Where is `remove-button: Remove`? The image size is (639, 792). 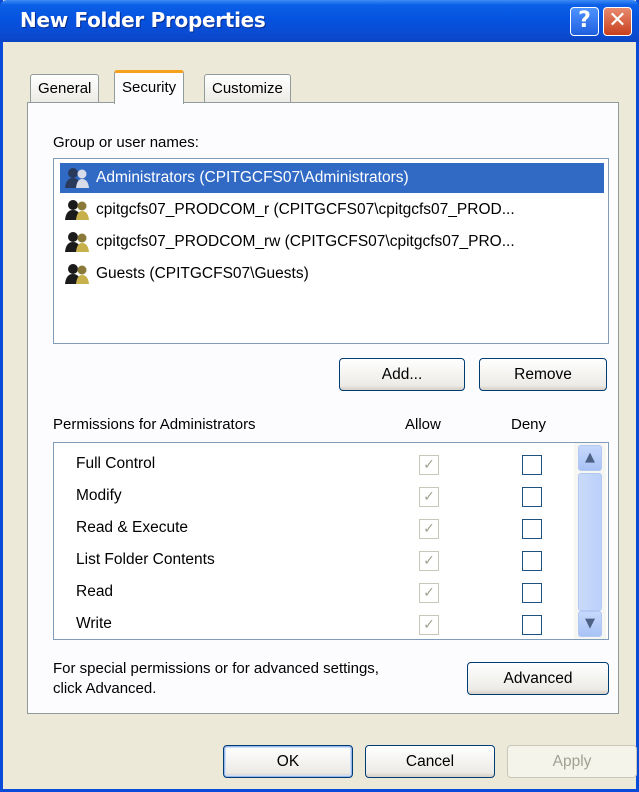 remove-button: Remove is located at coordinates (543, 374).